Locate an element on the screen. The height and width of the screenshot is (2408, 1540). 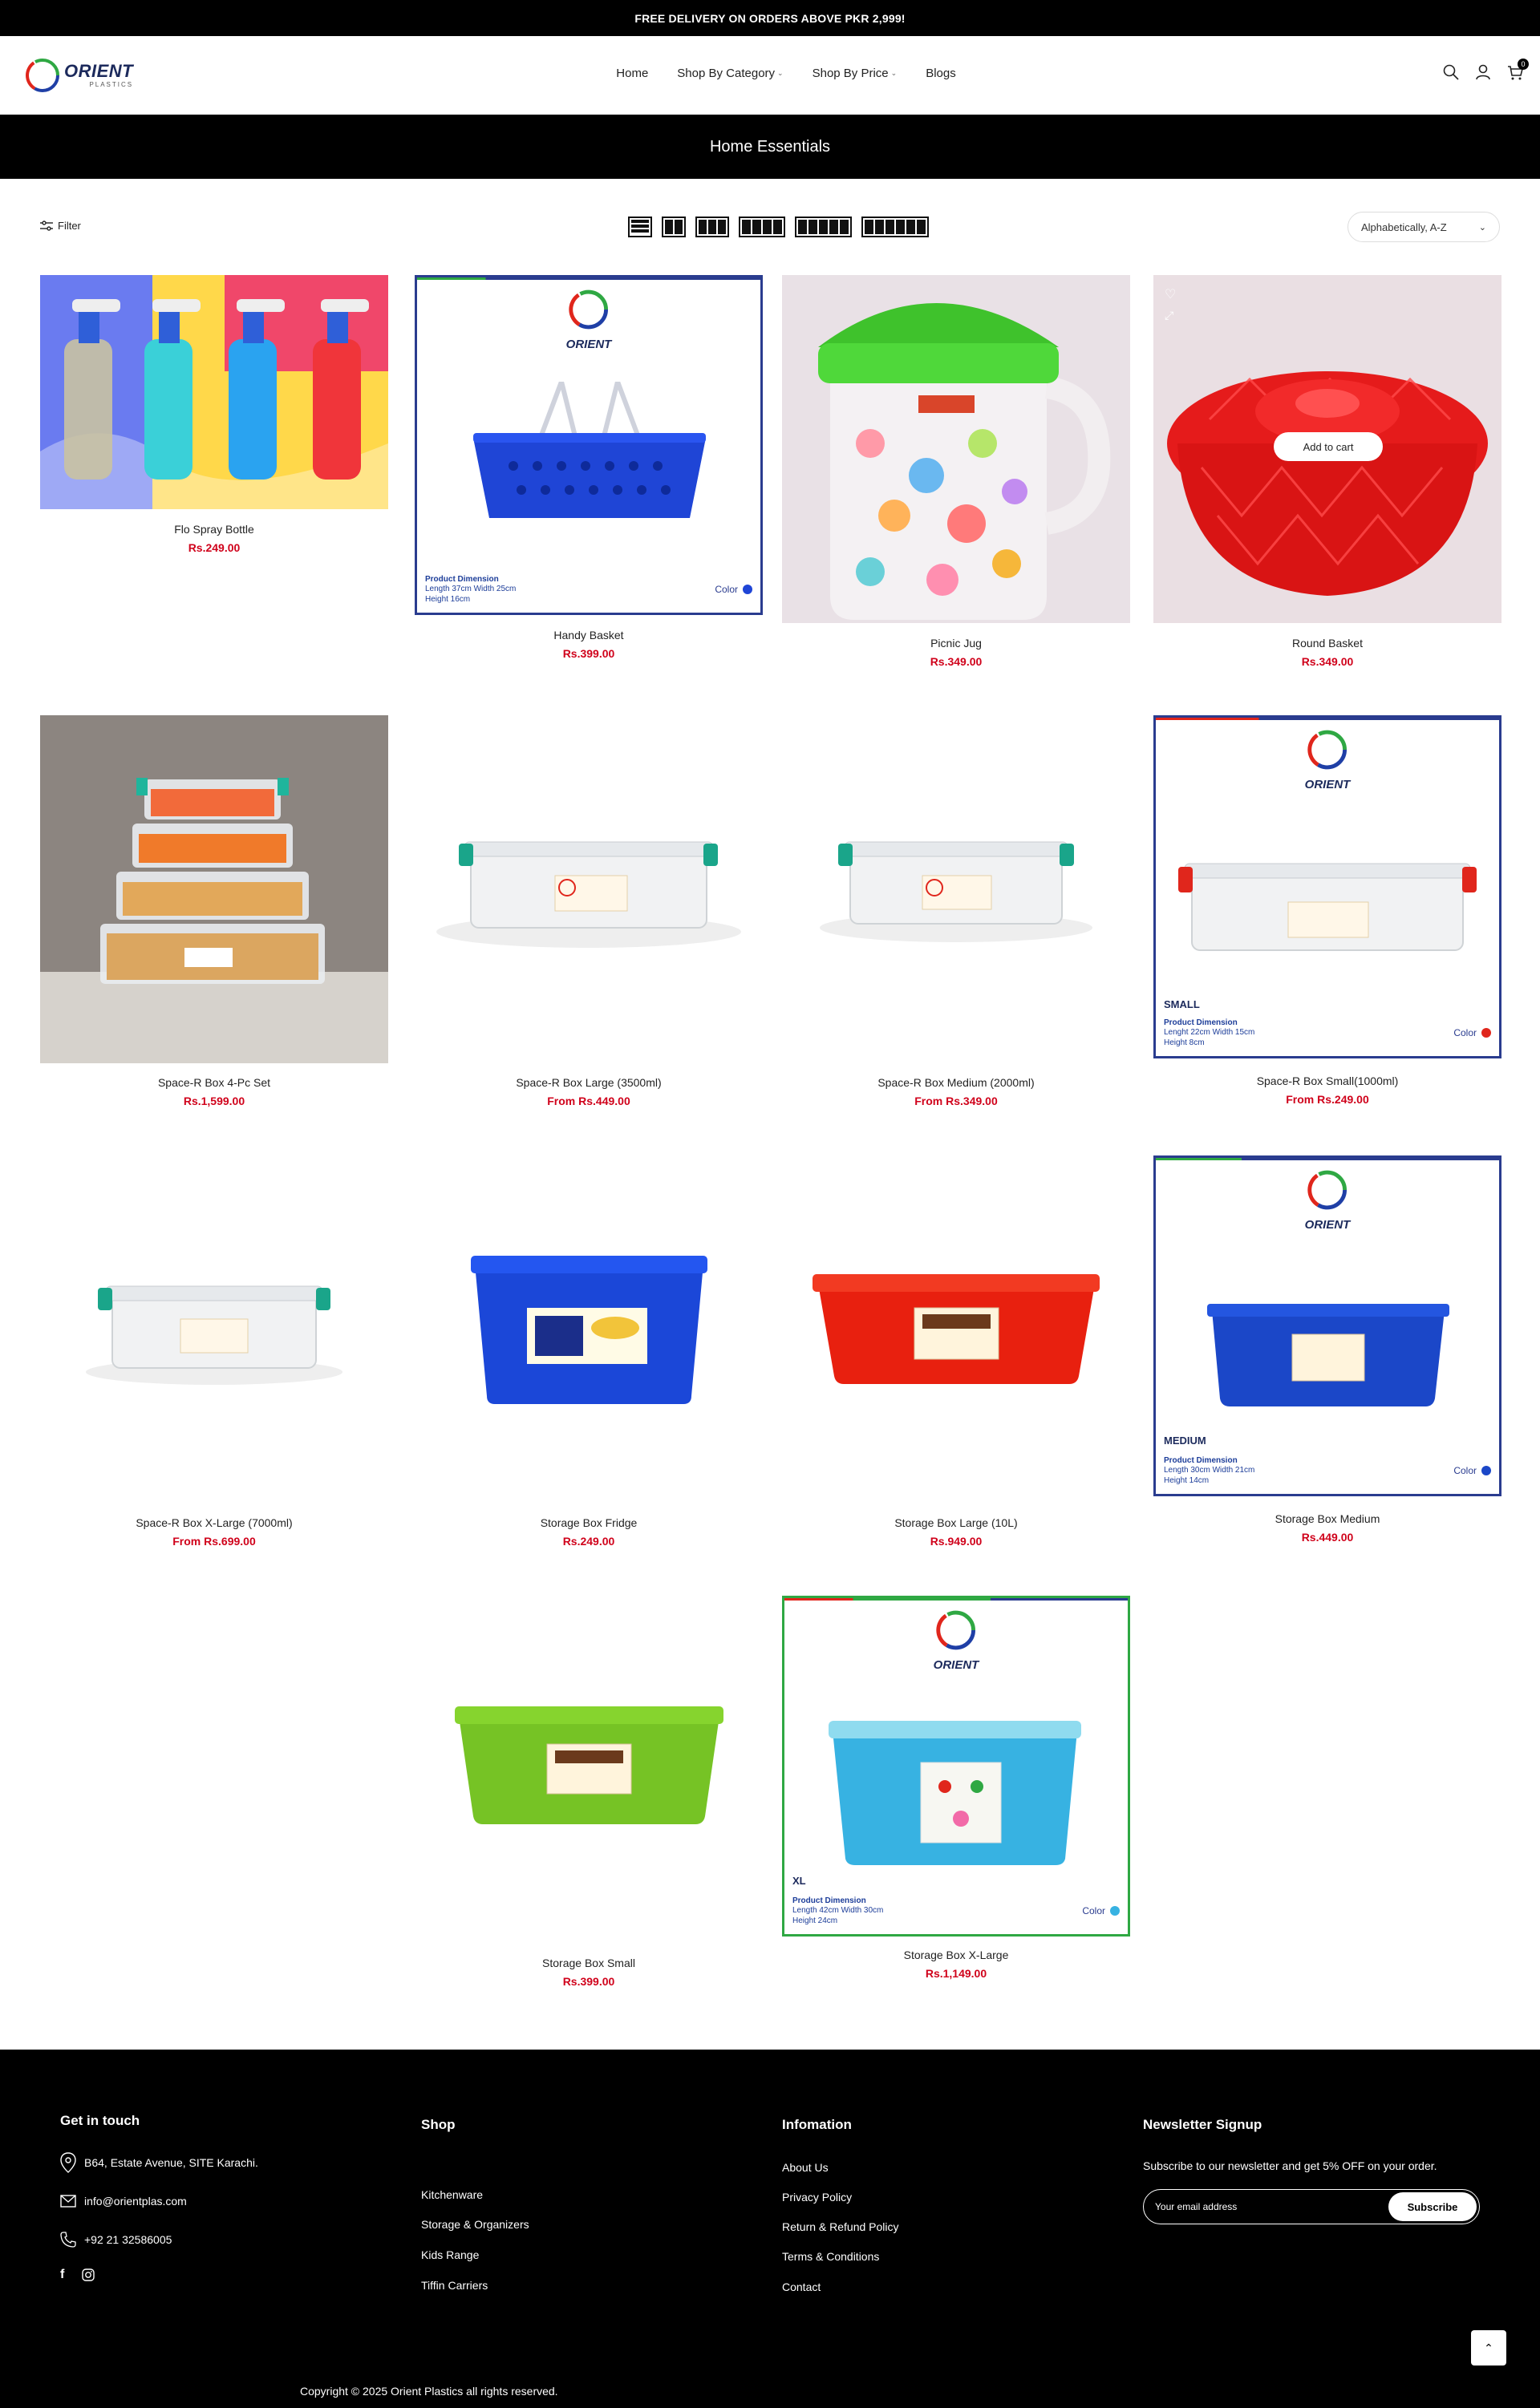
add-to-cart-button: Add to cart is located at coordinates (1329, 446).